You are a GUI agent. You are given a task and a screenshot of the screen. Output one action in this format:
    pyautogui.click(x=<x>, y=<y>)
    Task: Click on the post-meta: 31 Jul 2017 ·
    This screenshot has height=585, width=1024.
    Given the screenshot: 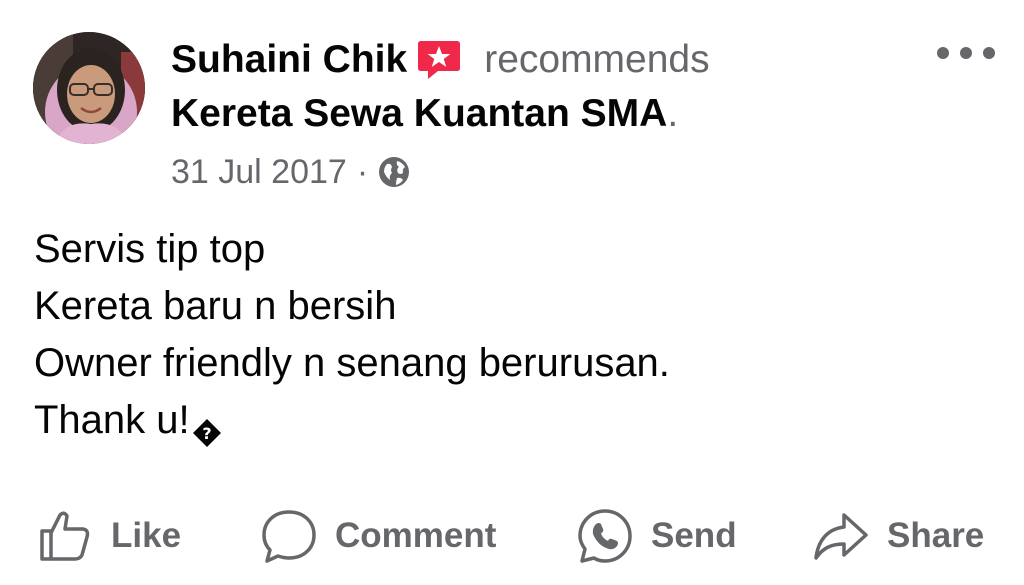 What is the action you would take?
    pyautogui.click(x=290, y=172)
    